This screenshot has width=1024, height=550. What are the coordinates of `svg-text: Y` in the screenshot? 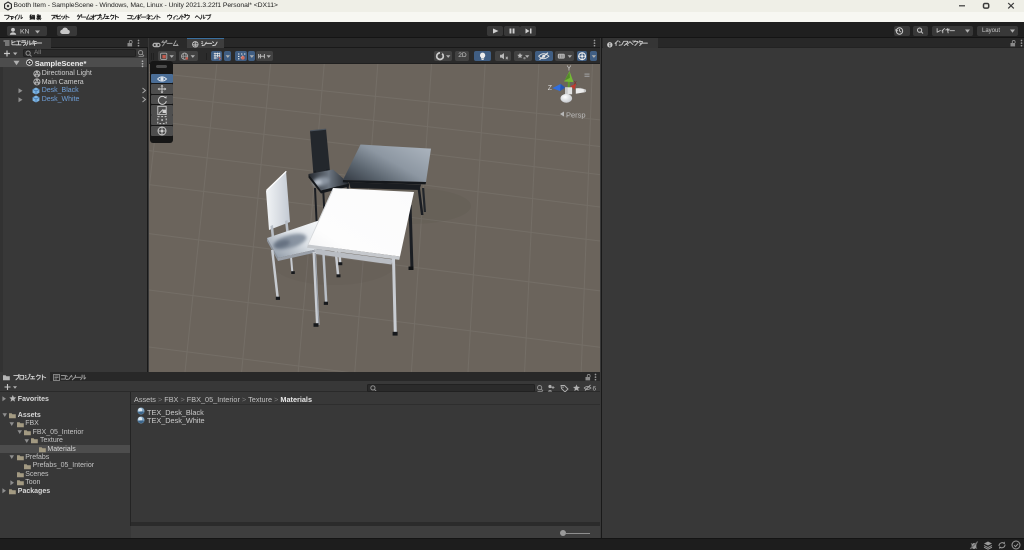 It's located at (569, 69).